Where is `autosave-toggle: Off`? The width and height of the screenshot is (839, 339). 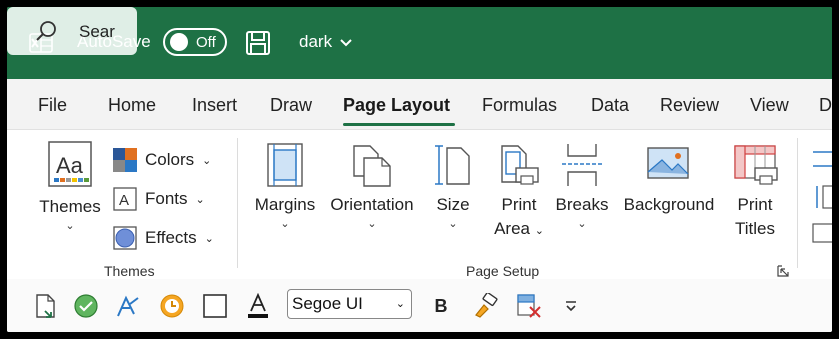 autosave-toggle: Off is located at coordinates (195, 42).